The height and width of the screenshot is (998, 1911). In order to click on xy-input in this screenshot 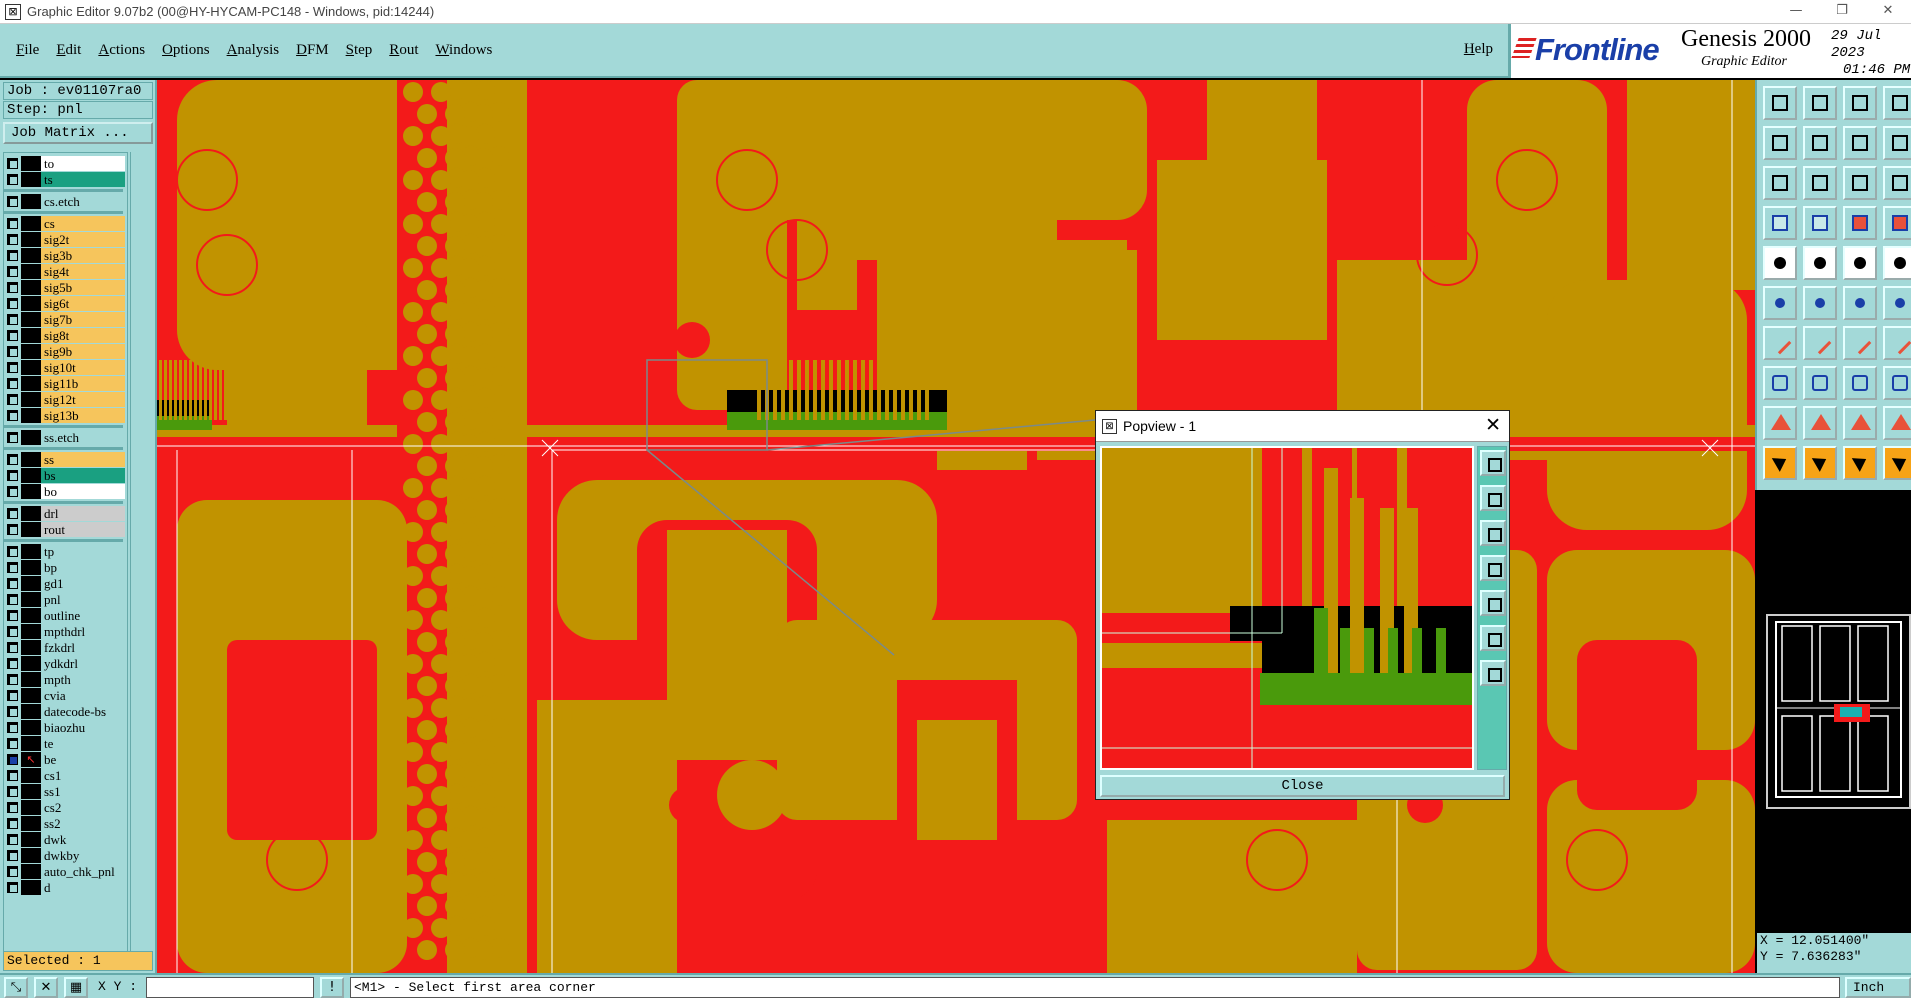, I will do `click(230, 987)`.